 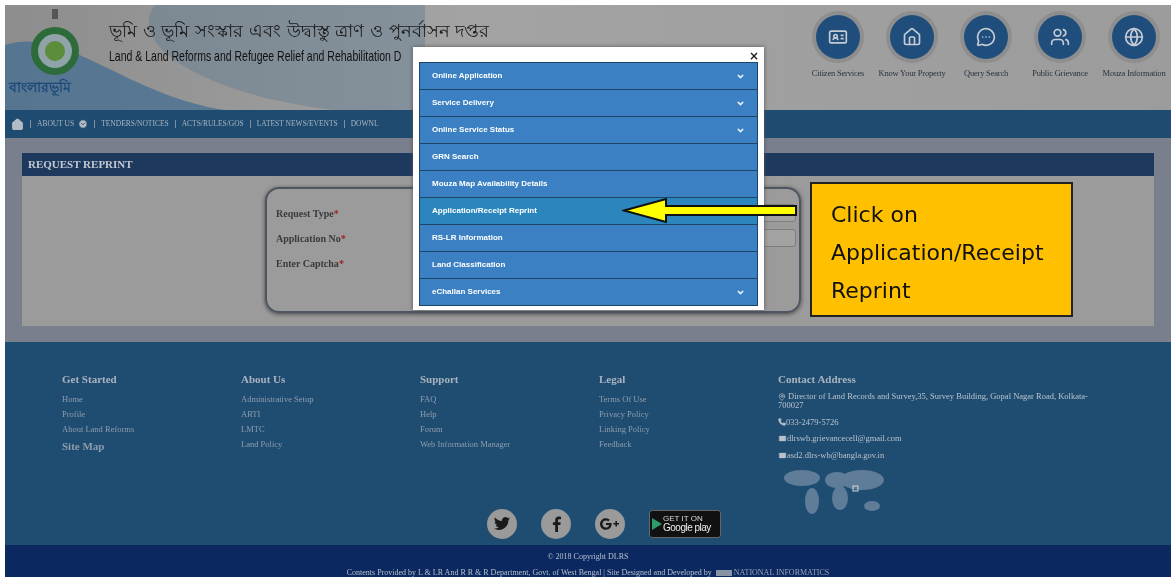 I want to click on email-text: dlrswb.grievancecell@gmail.com, so click(x=943, y=439).